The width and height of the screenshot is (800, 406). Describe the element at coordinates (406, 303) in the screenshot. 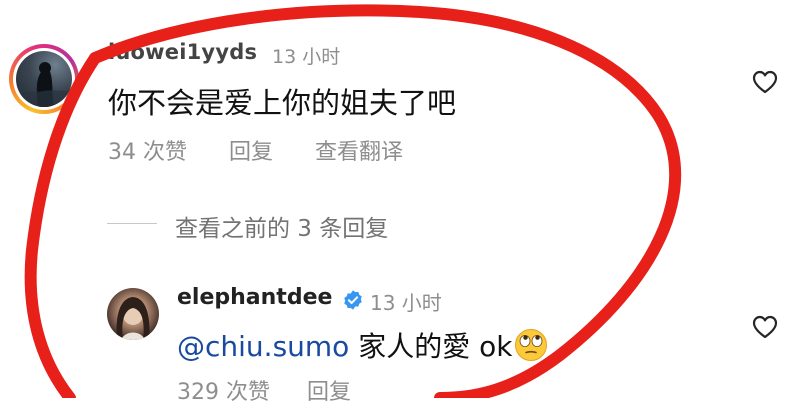

I see `reply-timestamp: 13 小时` at that location.